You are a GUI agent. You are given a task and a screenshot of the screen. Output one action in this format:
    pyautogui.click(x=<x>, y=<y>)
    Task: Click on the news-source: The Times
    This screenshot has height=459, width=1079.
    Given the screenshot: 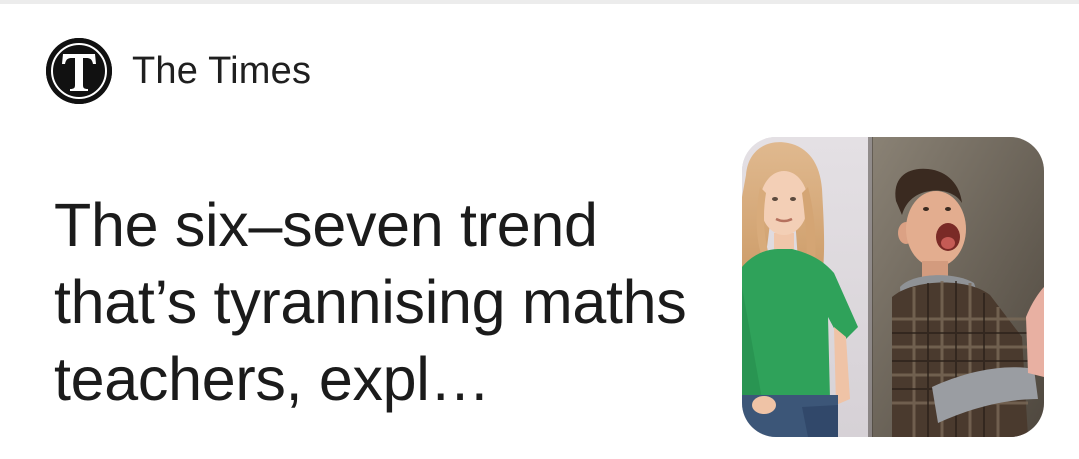 What is the action you would take?
    pyautogui.click(x=178, y=71)
    